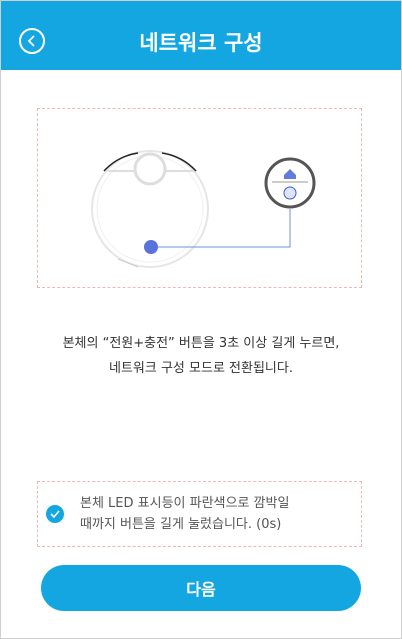  Describe the element at coordinates (201, 43) in the screenshot. I see `page-title: 네트워크 구성` at that location.